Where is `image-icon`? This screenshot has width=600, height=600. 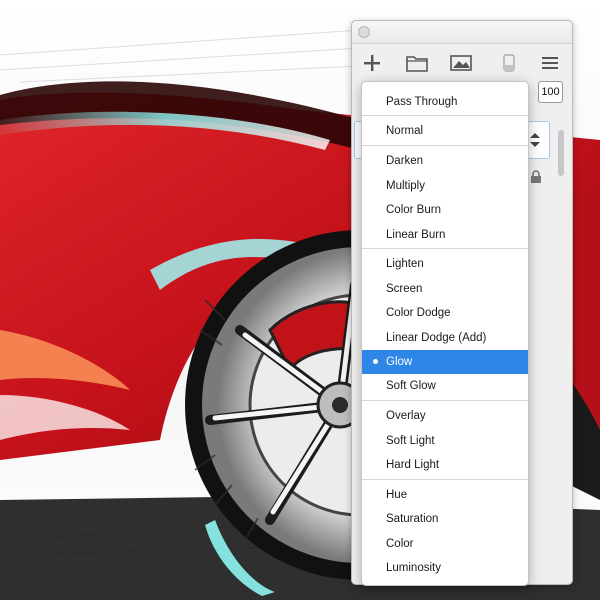
image-icon is located at coordinates (461, 63).